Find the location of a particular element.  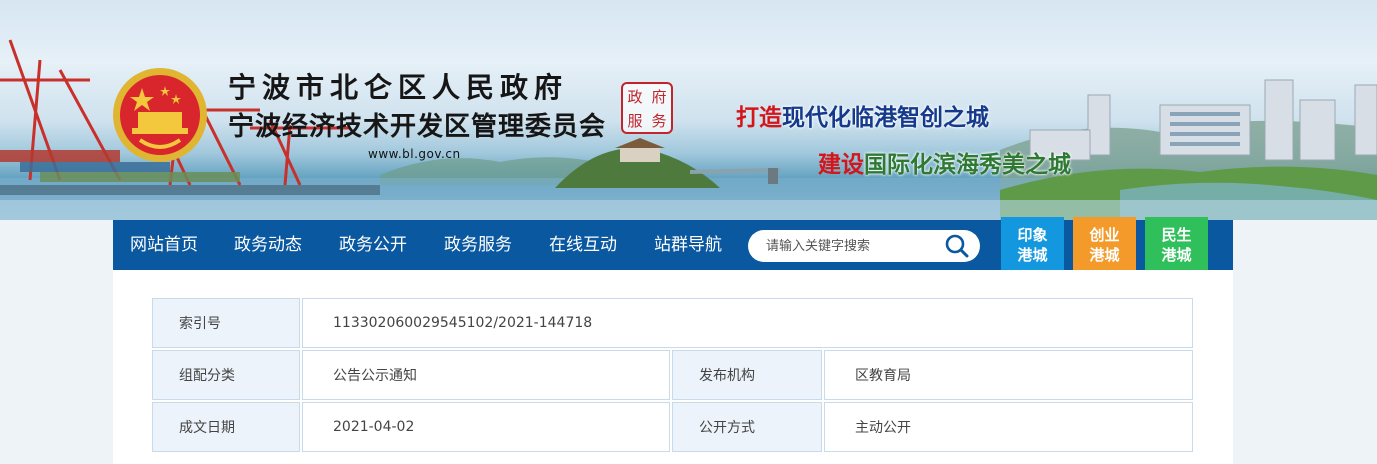

seal-char: 府 is located at coordinates (659, 96).